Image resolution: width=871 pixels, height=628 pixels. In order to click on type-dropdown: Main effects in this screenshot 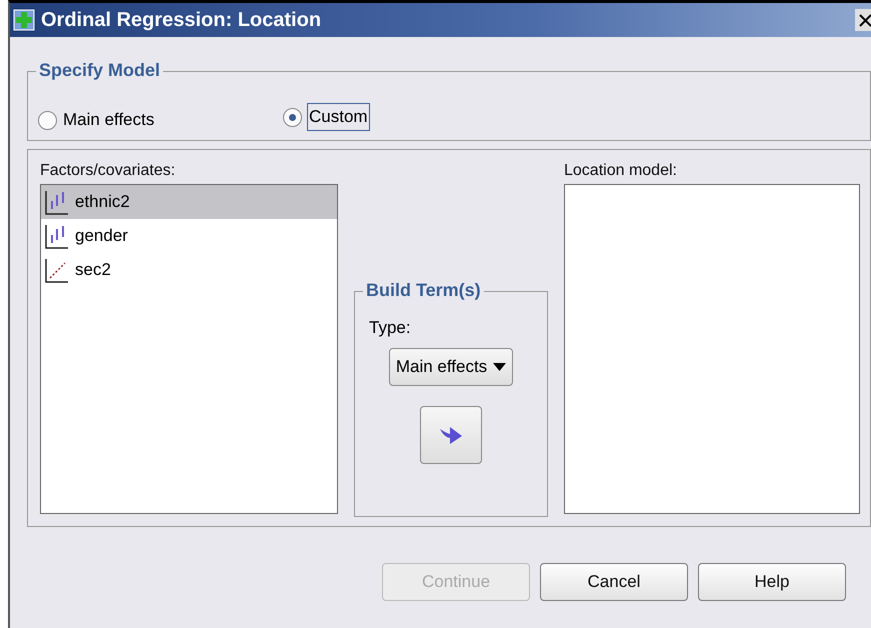, I will do `click(451, 367)`.